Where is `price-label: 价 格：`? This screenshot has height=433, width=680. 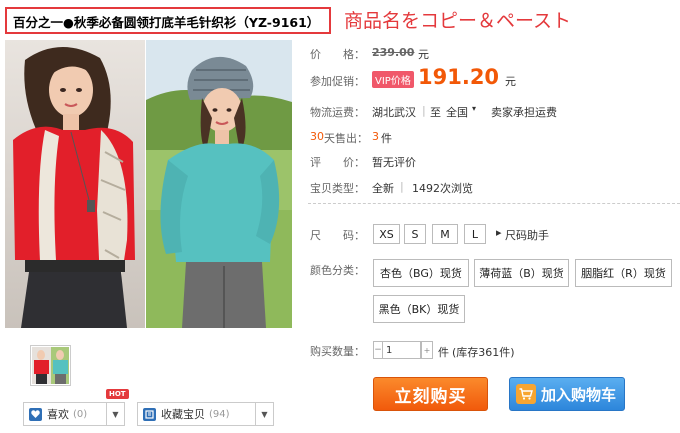
price-label: 价 格： is located at coordinates (337, 54).